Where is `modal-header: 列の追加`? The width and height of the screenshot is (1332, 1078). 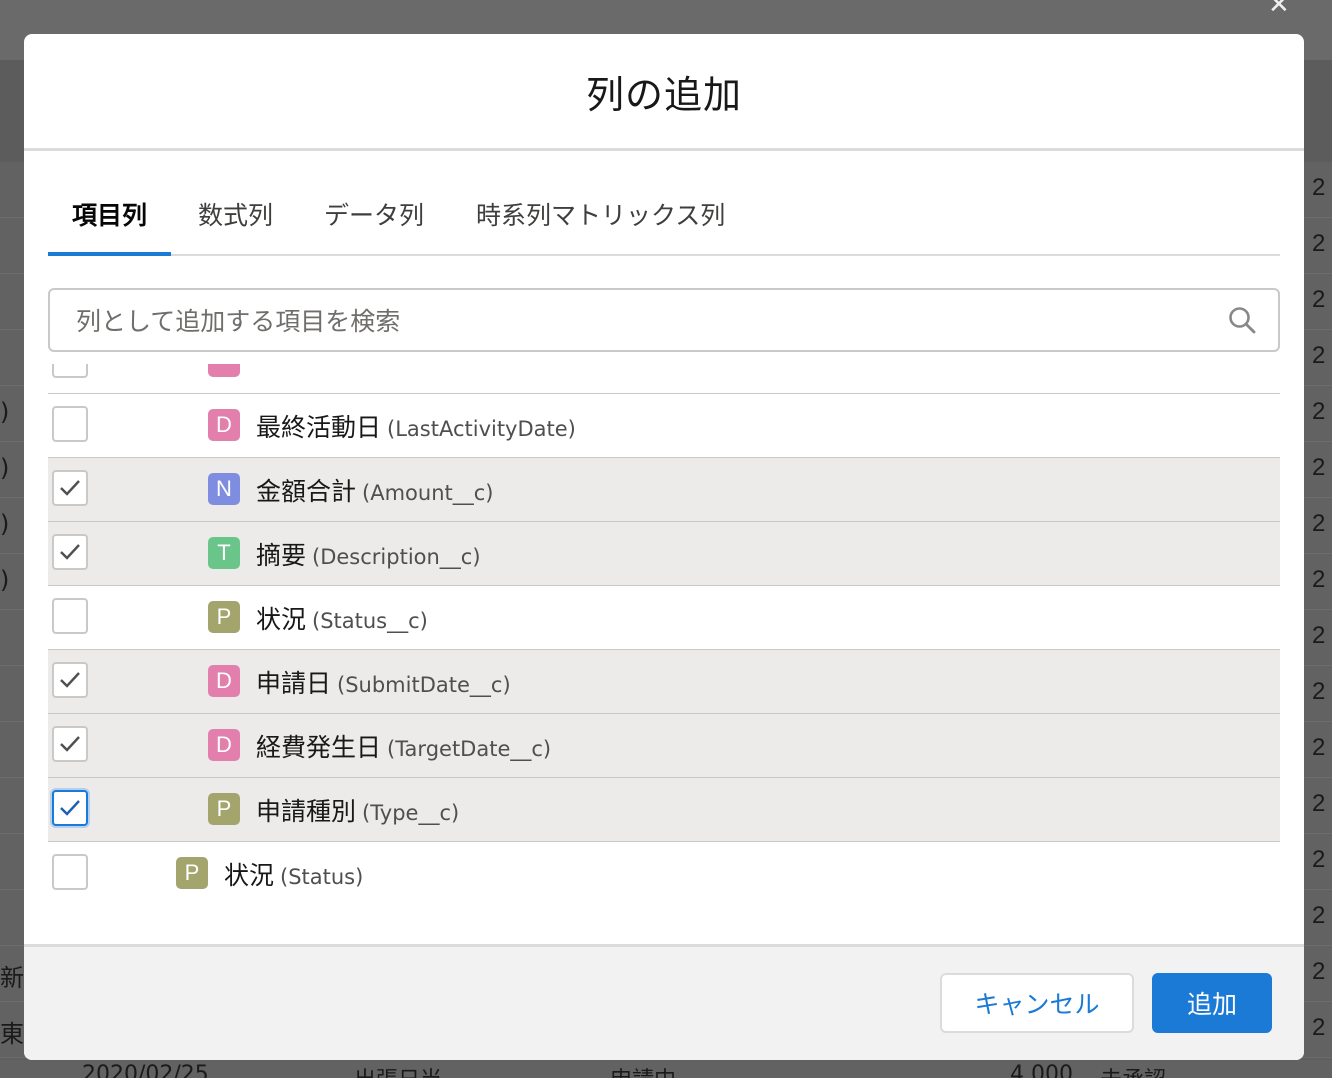 modal-header: 列の追加 is located at coordinates (664, 92).